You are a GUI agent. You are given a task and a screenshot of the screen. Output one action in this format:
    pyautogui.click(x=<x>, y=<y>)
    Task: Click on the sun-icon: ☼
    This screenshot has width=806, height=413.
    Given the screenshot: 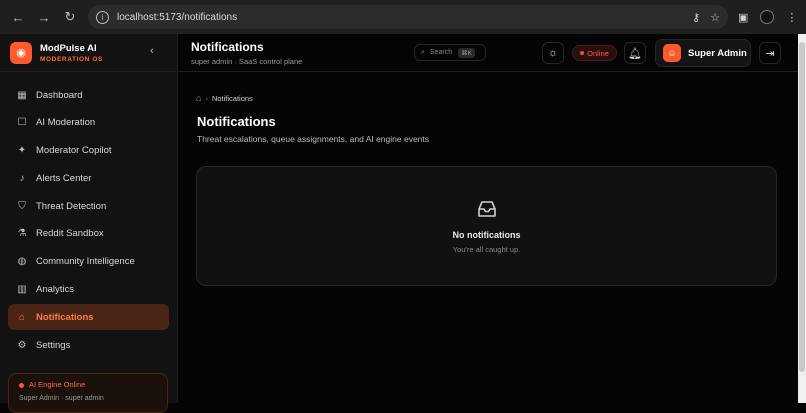 What is the action you would take?
    pyautogui.click(x=553, y=53)
    